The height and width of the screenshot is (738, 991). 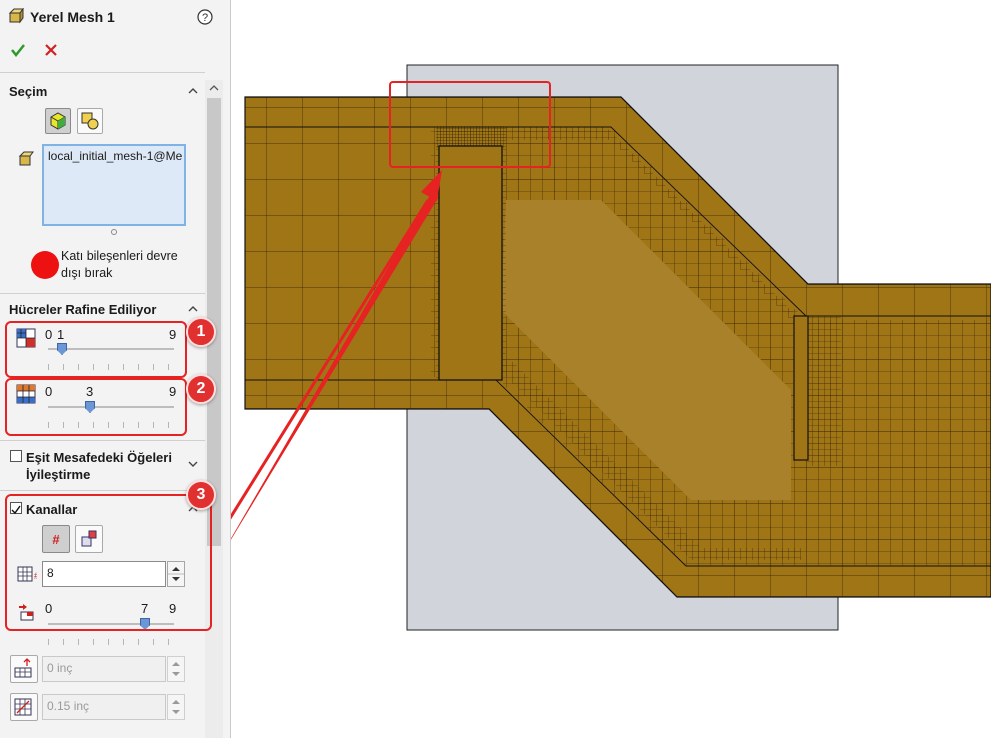 What do you see at coordinates (45, 265) in the screenshot?
I see `disable-solids-radio` at bounding box center [45, 265].